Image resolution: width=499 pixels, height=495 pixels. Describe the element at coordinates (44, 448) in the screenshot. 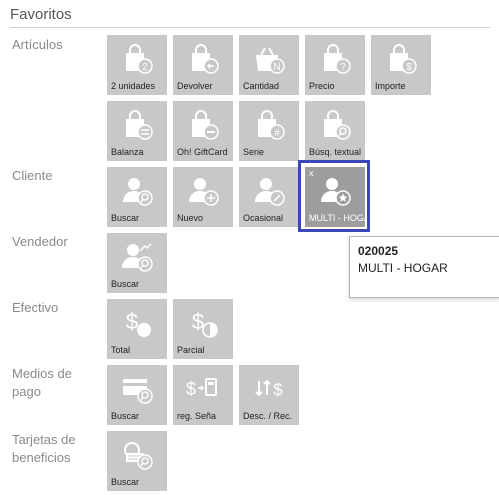

I see `section-label-tarjetas: Tarjetas de beneficios` at that location.